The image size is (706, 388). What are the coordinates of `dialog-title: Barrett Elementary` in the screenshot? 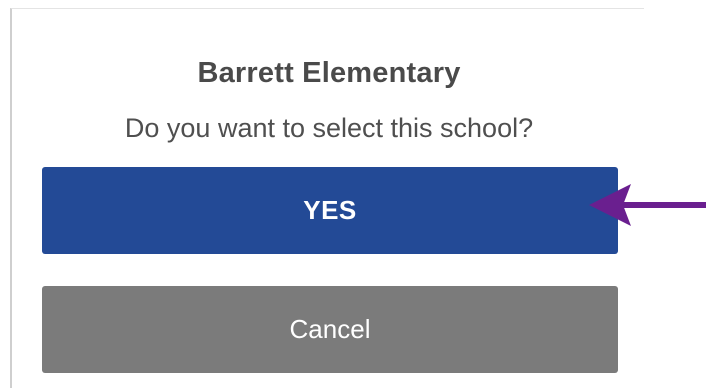 It's located at (329, 73).